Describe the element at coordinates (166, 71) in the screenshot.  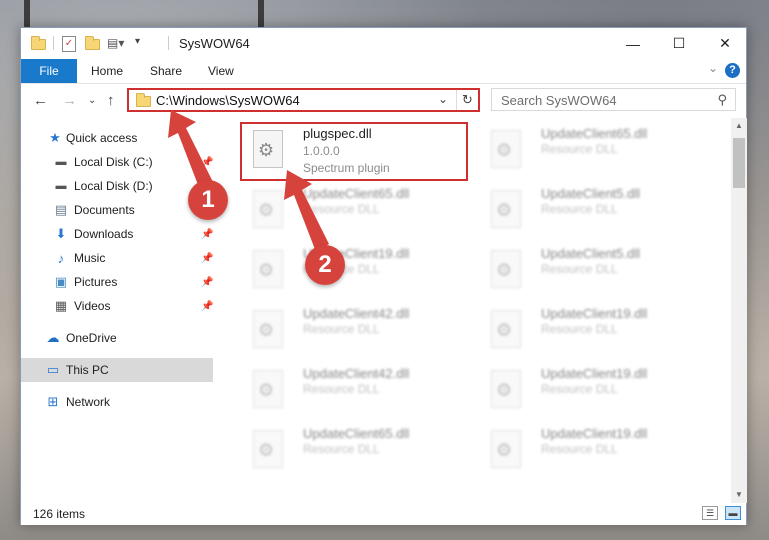
I see `tab-share: Share` at that location.